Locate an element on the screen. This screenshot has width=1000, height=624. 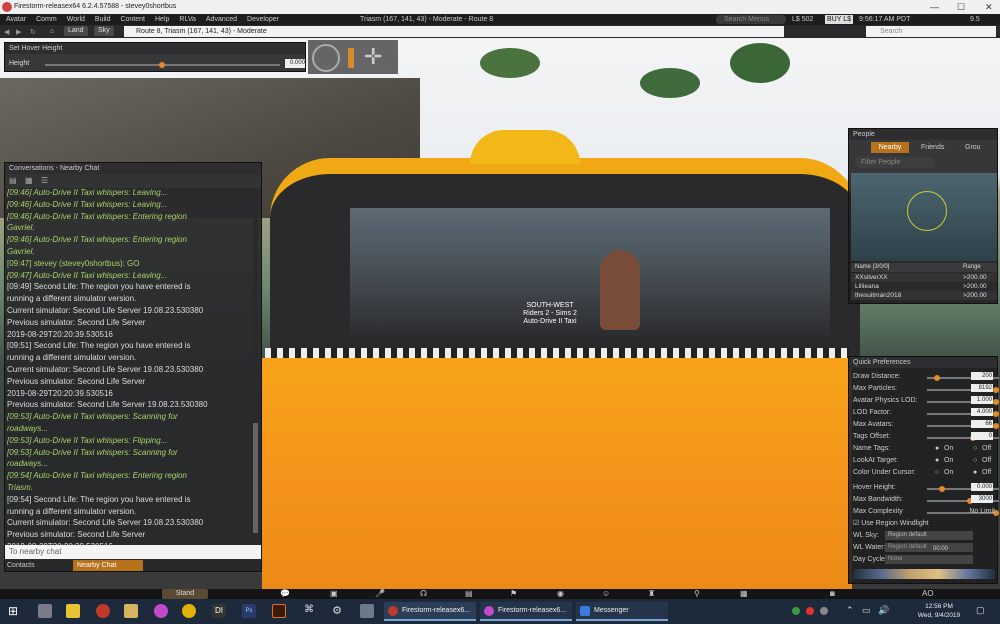
region-windlight-checkbox: ☑ Use Region Windlight is located at coordinates (891, 523).